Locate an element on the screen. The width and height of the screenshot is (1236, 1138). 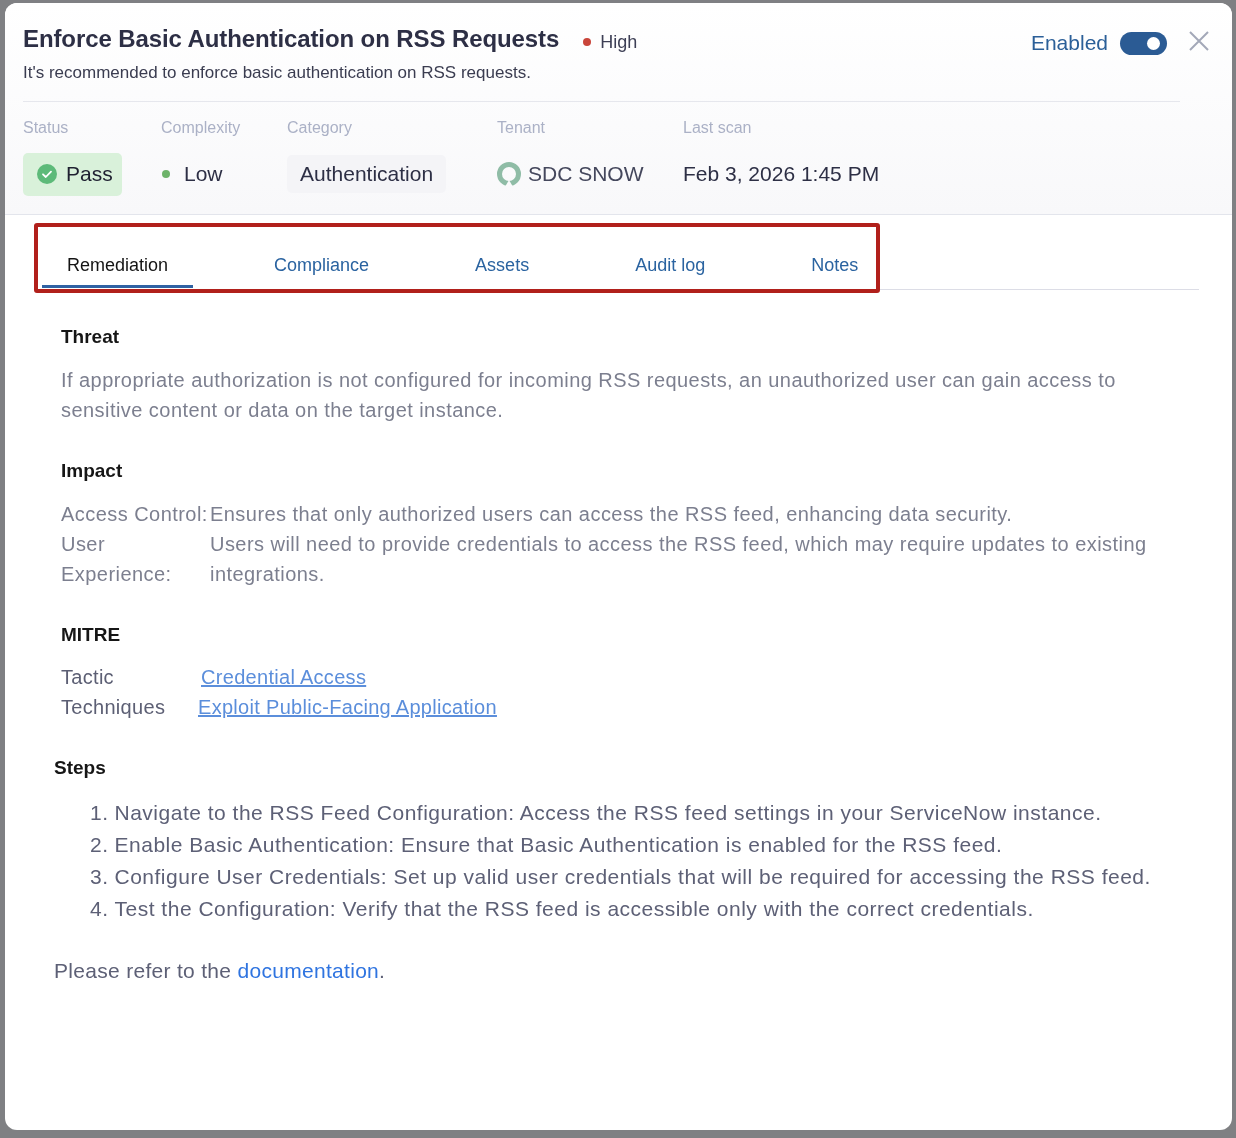
enabled-label: Enabled is located at coordinates (1069, 43).